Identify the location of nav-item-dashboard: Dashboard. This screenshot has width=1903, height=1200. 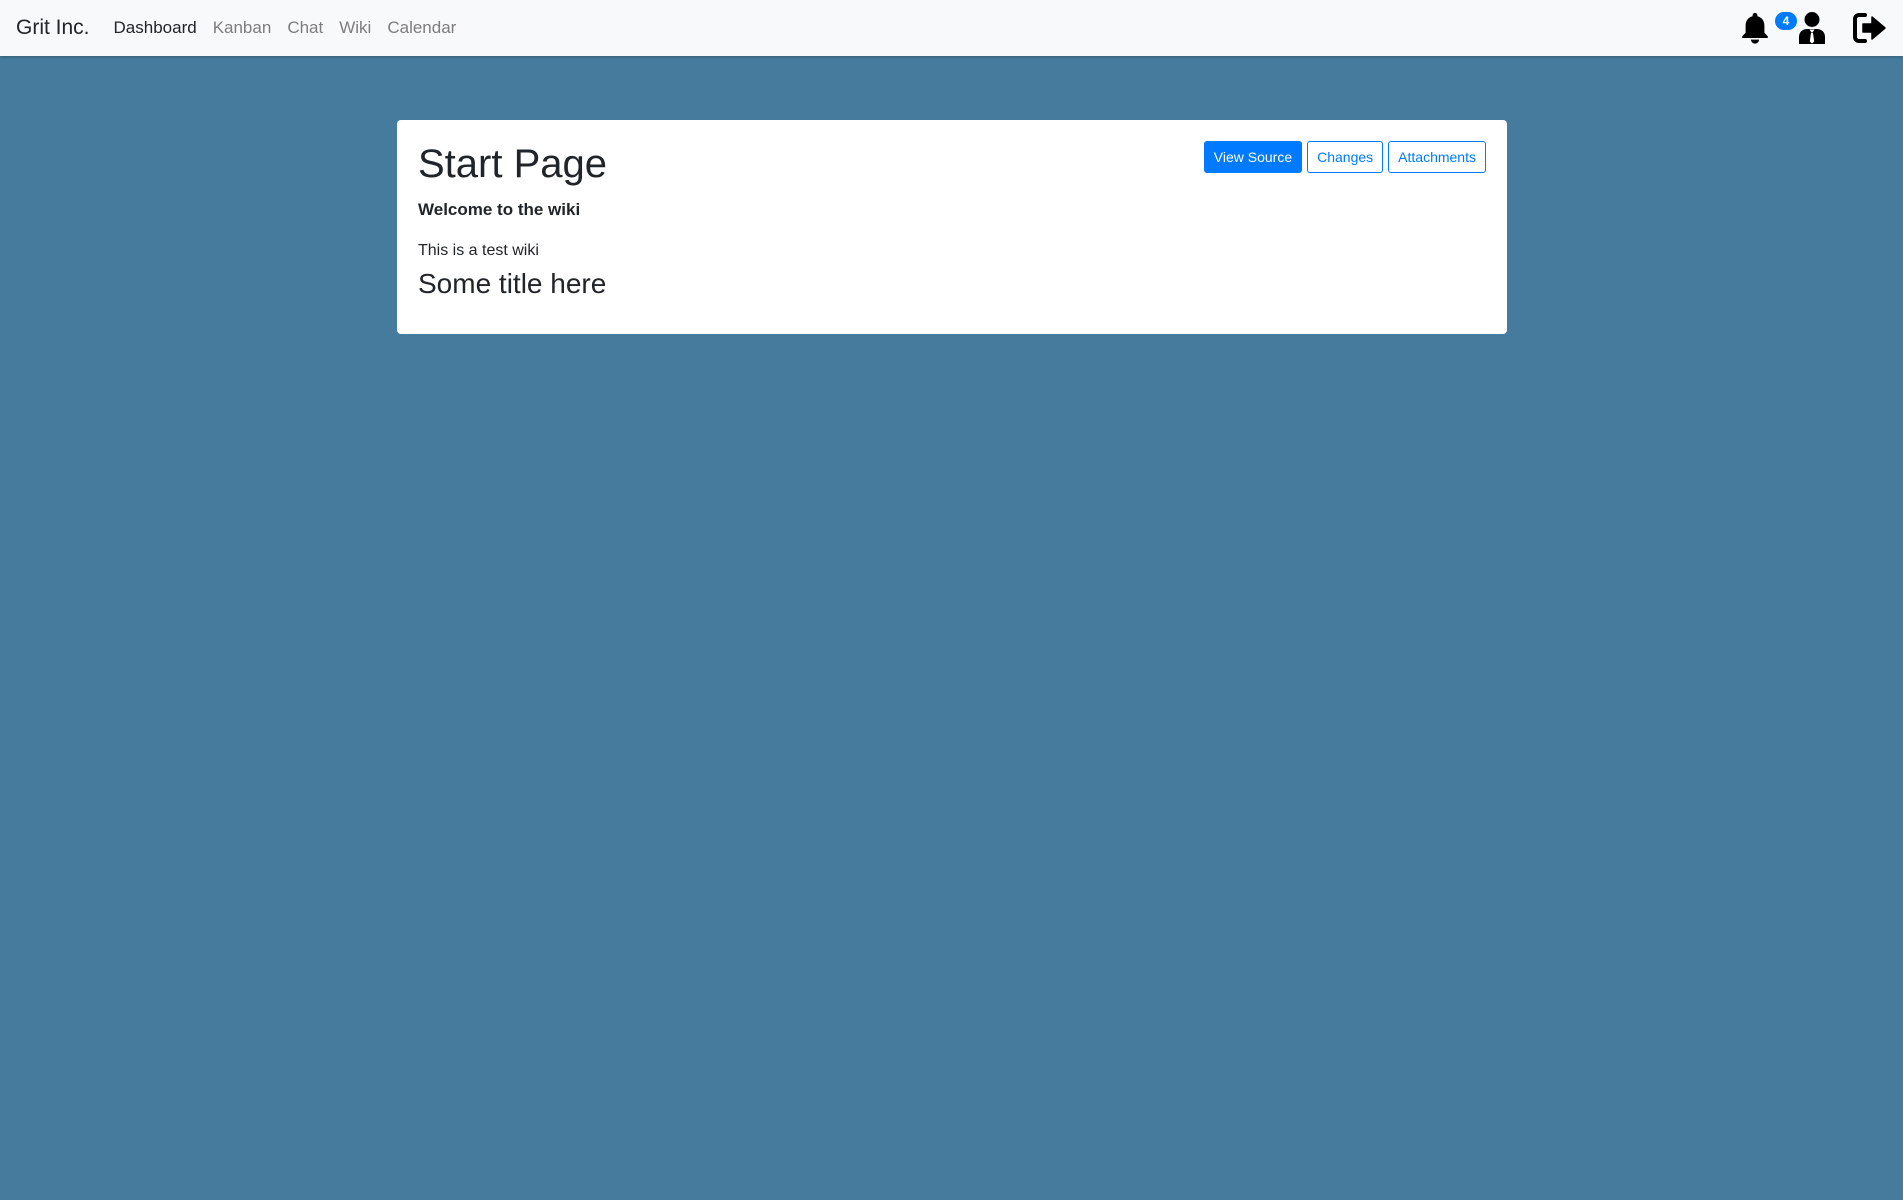
(155, 28).